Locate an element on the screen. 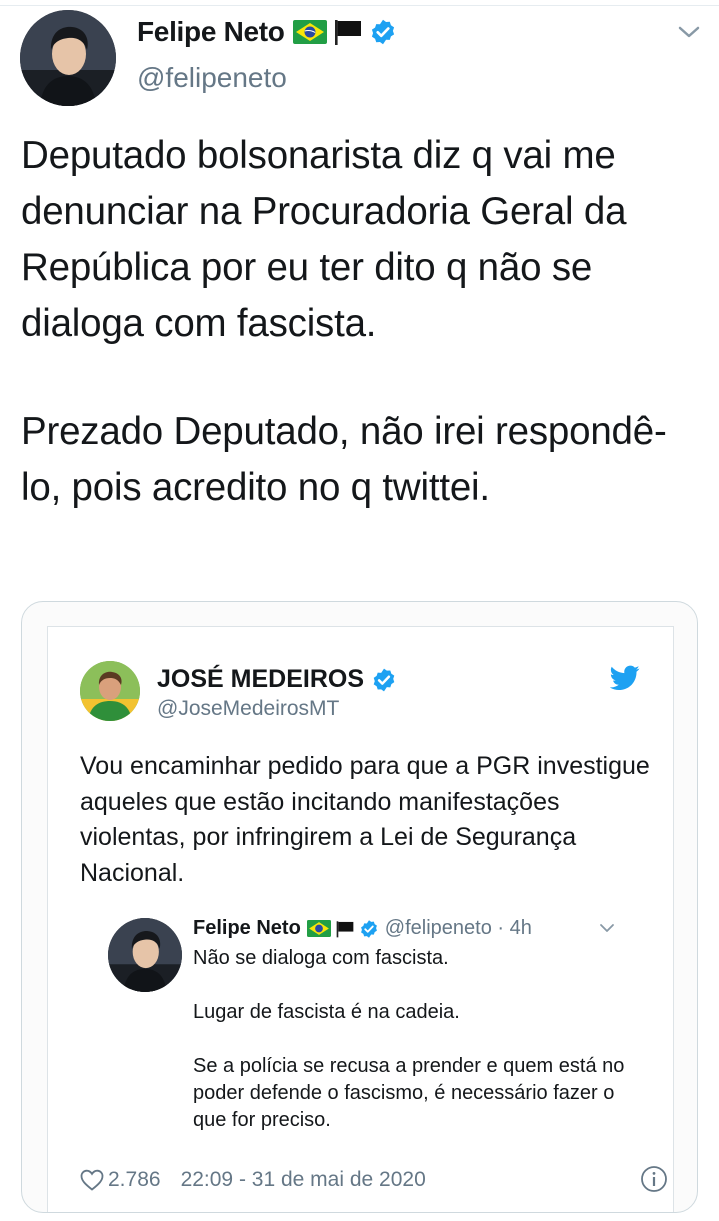 This screenshot has width=719, height=1221. embedded-author-name: JOSÉ MEDEIROS is located at coordinates (277, 679).